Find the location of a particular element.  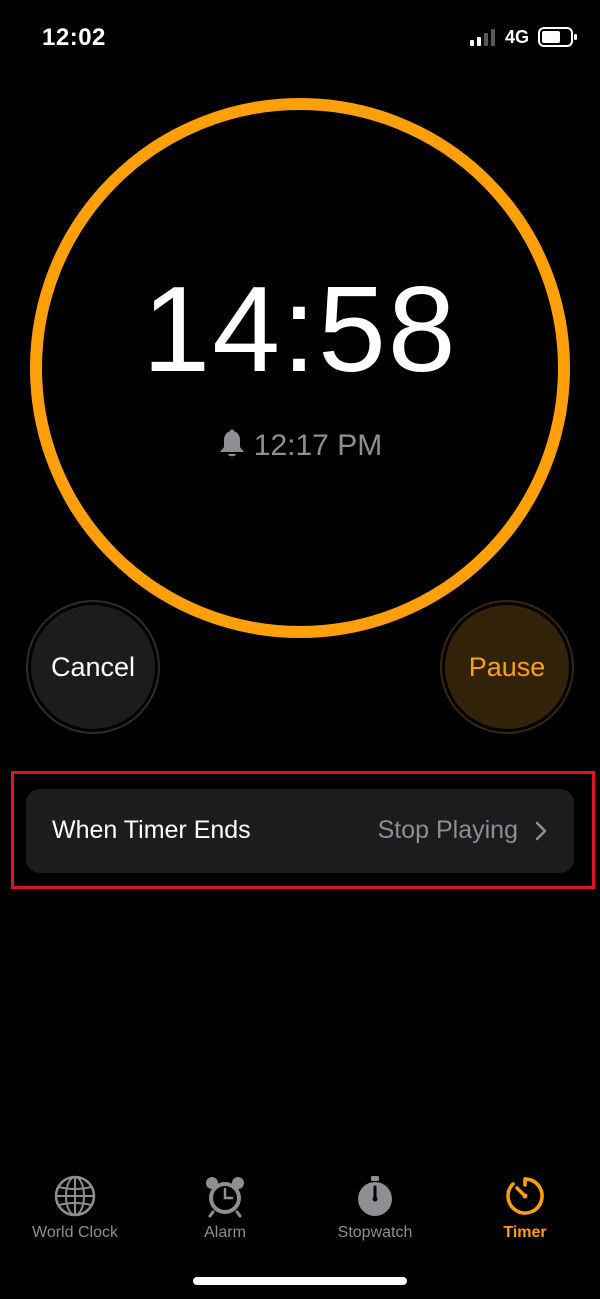

tab-label-alarm: Alarm is located at coordinates (225, 1232).